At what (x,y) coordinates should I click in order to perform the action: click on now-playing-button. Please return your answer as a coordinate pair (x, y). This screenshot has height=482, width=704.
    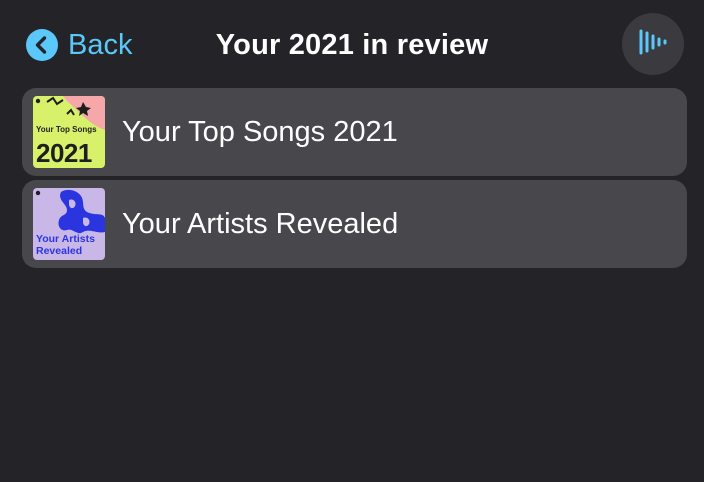
    Looking at the image, I should click on (653, 44).